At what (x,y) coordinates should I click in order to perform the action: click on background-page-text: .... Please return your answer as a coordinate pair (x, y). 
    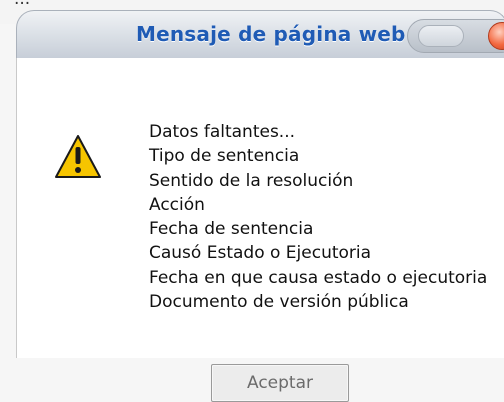
    Looking at the image, I should click on (22, 4).